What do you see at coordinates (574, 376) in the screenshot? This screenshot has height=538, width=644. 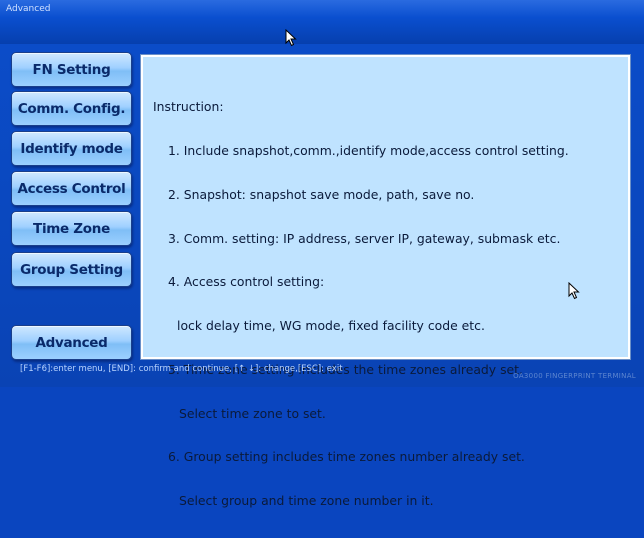 I see `brand-label: OA3000 FINGERPRINT TERMINAL` at bounding box center [574, 376].